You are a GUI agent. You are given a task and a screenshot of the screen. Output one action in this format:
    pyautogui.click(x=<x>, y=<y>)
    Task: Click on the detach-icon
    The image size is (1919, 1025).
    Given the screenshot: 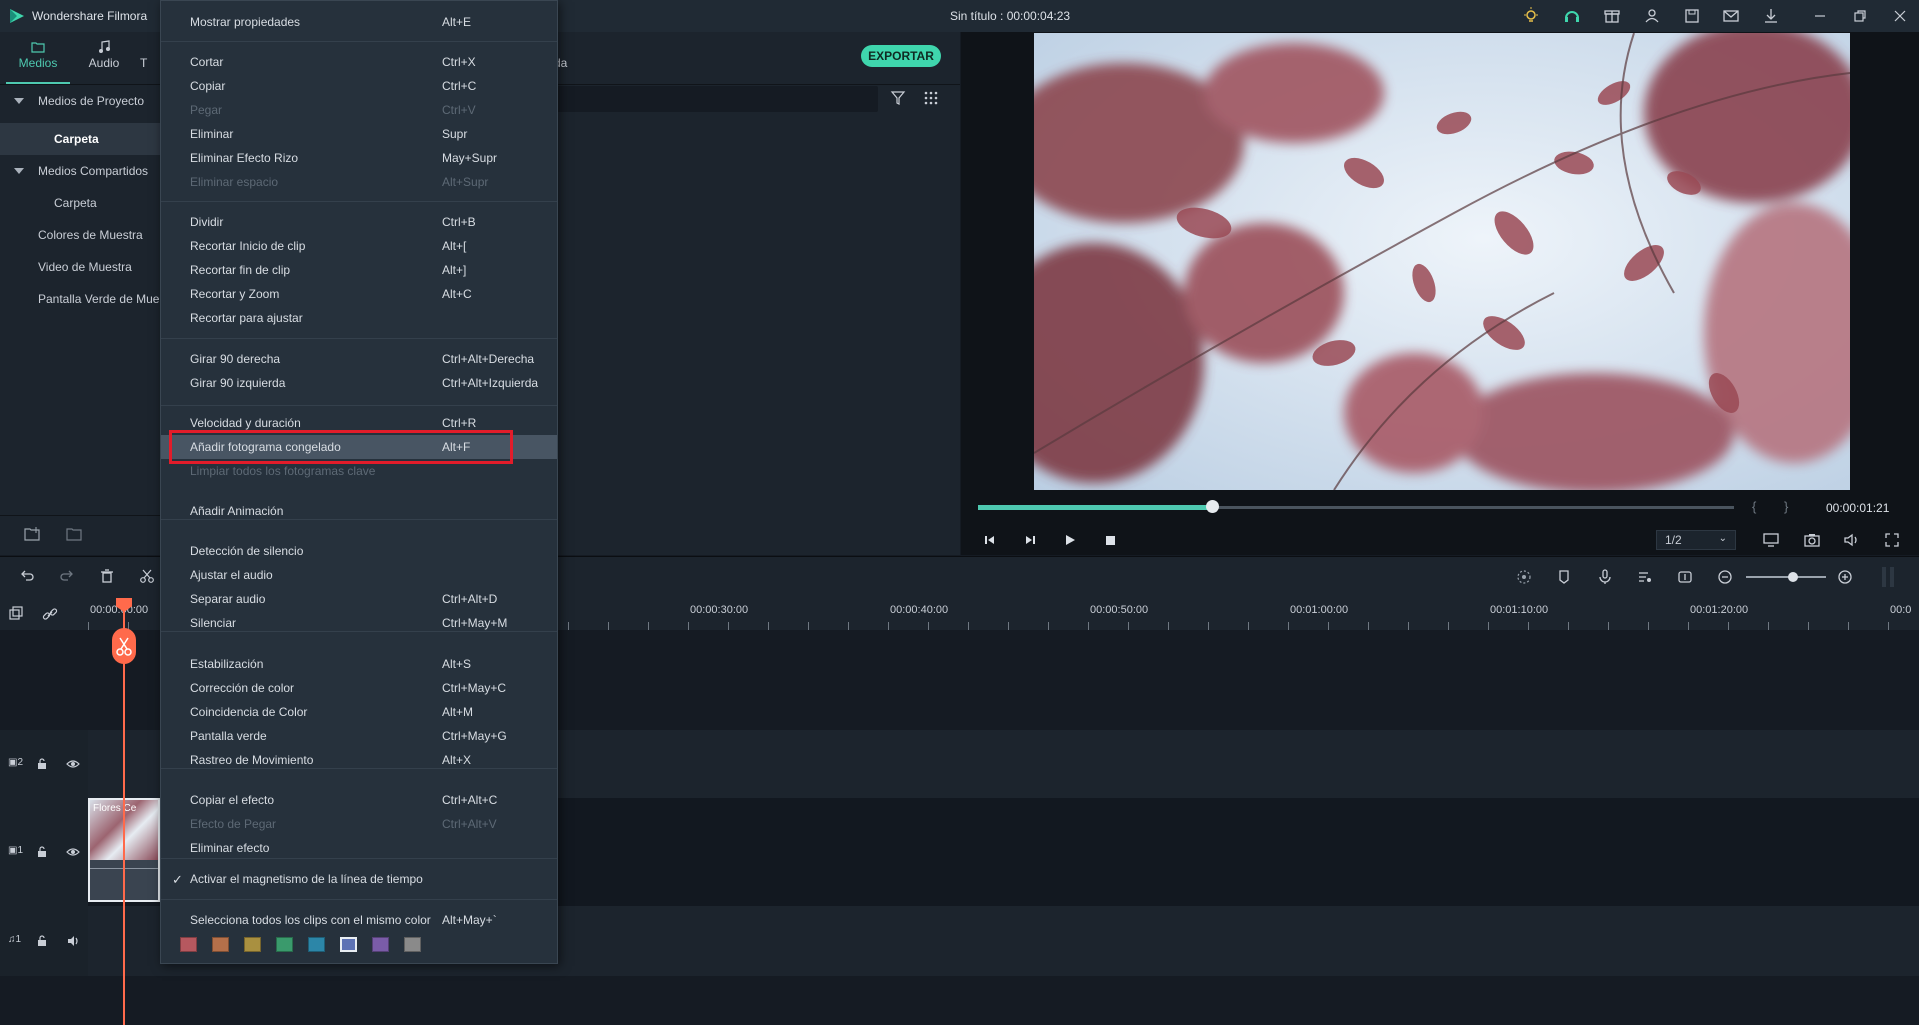 What is the action you would take?
    pyautogui.click(x=1685, y=577)
    